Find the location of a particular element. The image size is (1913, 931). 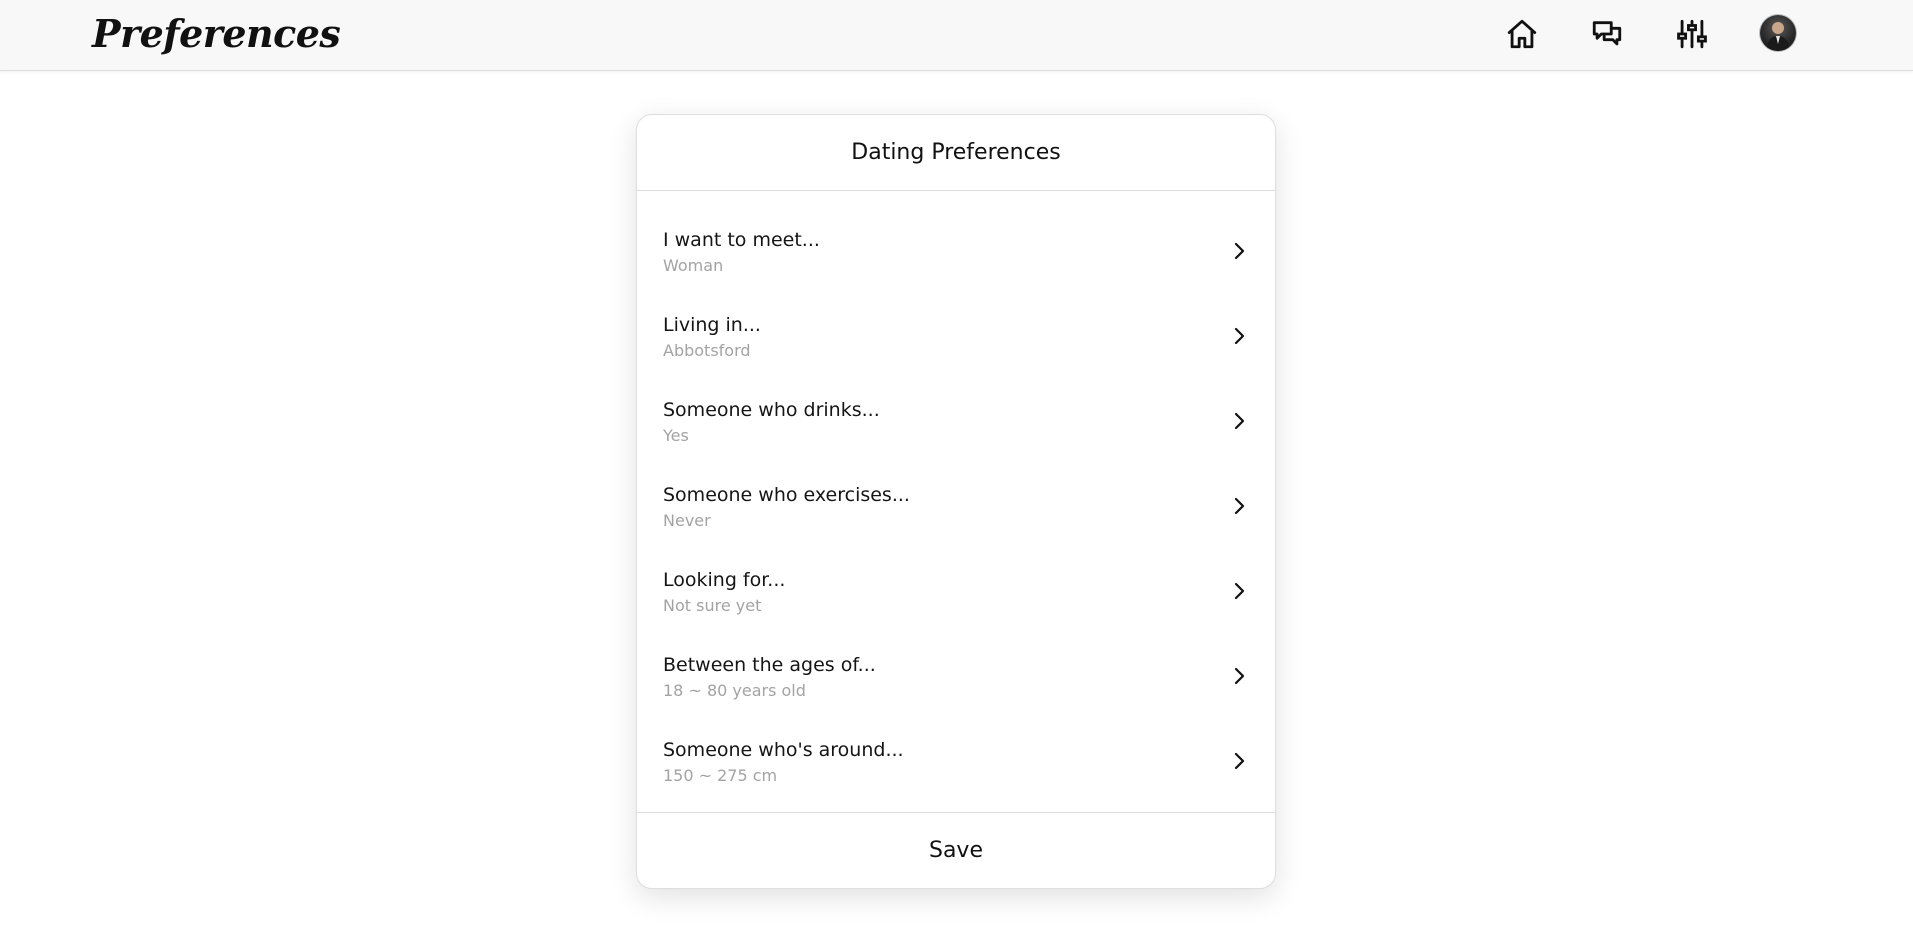

pref-item-meet: I want to meet... Woman is located at coordinates (956, 253).